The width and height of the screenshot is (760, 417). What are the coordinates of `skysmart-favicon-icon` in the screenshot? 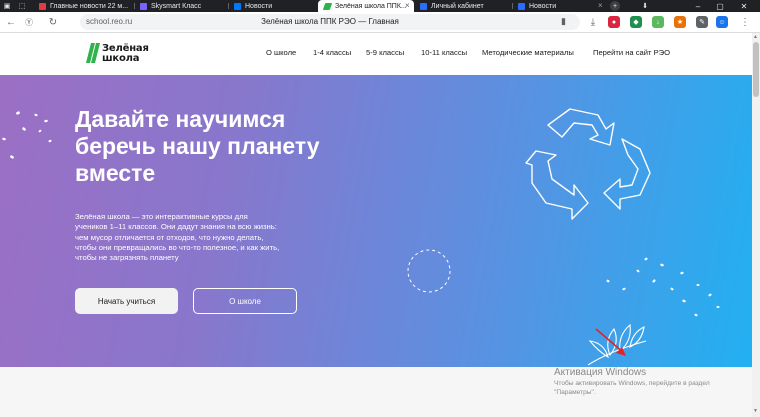 It's located at (143, 6).